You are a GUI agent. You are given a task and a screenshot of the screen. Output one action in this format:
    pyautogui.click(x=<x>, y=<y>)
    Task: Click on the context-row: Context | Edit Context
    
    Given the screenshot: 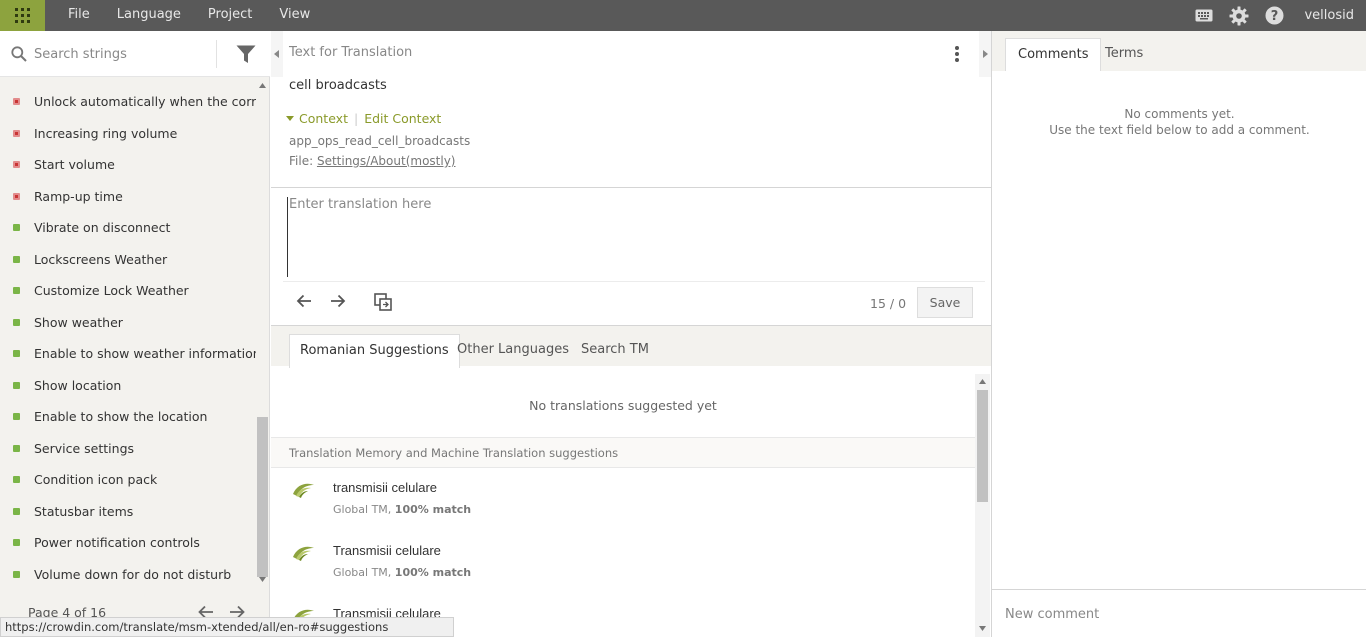 What is the action you would take?
    pyautogui.click(x=363, y=118)
    